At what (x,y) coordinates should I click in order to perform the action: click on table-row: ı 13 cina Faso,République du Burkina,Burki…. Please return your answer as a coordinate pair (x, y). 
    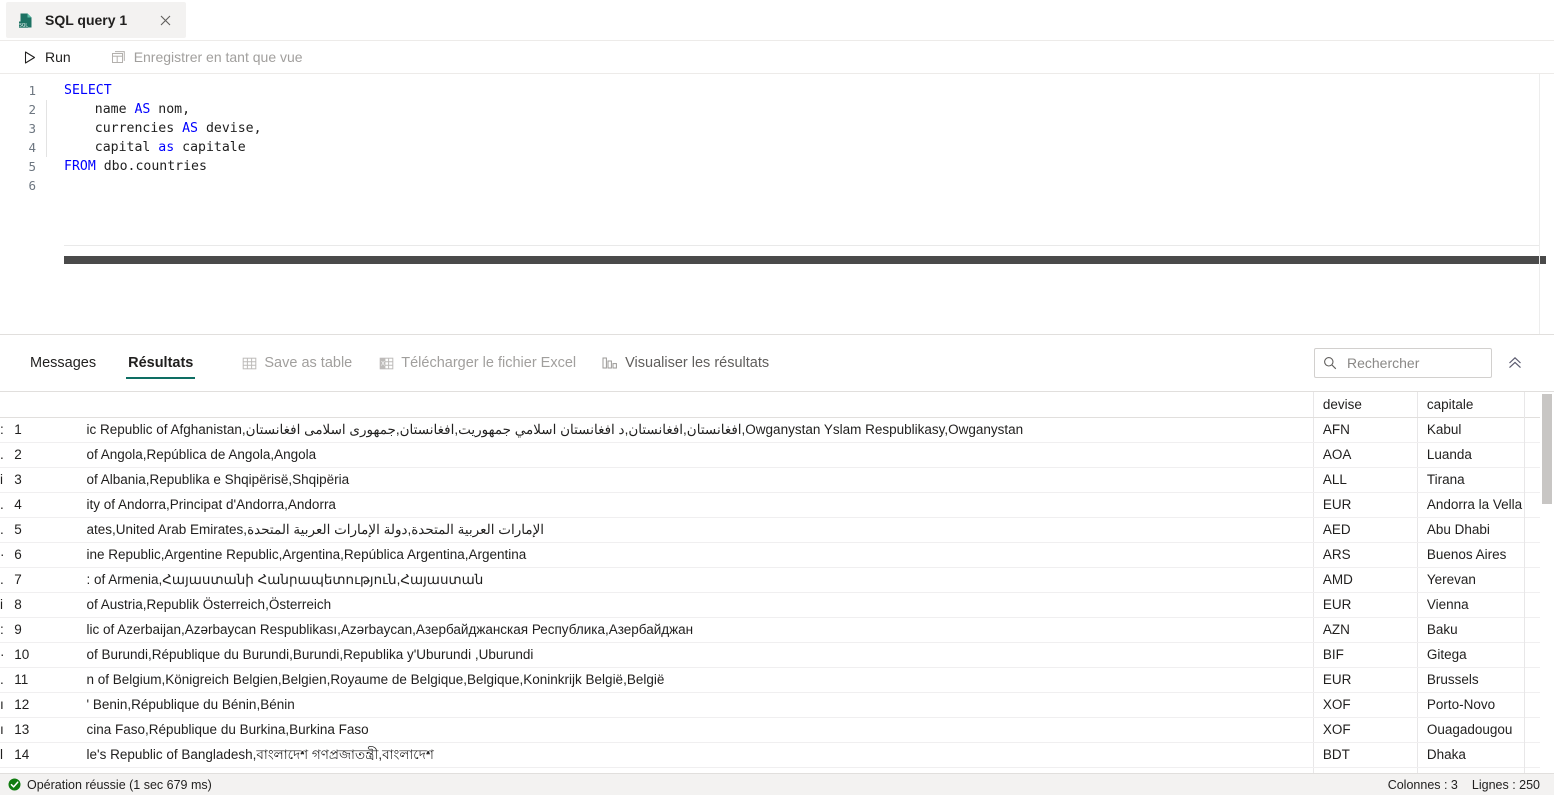
    Looking at the image, I should click on (777, 730).